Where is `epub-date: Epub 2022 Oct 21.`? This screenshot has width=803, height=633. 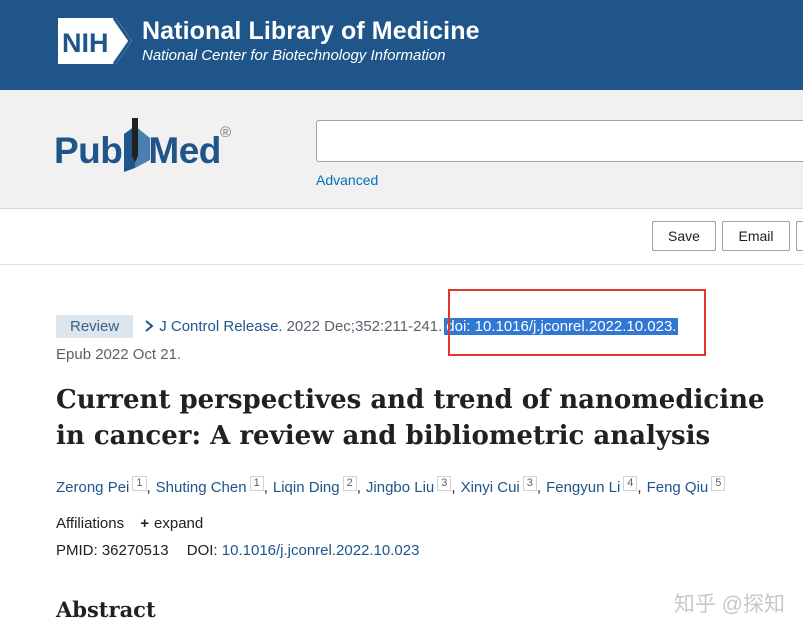 epub-date: Epub 2022 Oct 21. is located at coordinates (119, 354).